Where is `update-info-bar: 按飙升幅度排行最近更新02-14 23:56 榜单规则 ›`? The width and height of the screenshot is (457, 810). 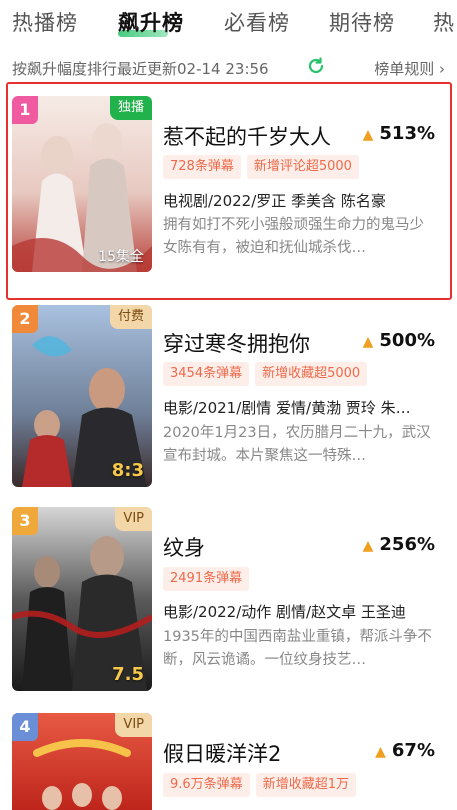
update-info-bar: 按飙升幅度排行最近更新02-14 23:56 榜单规则 › is located at coordinates (228, 68).